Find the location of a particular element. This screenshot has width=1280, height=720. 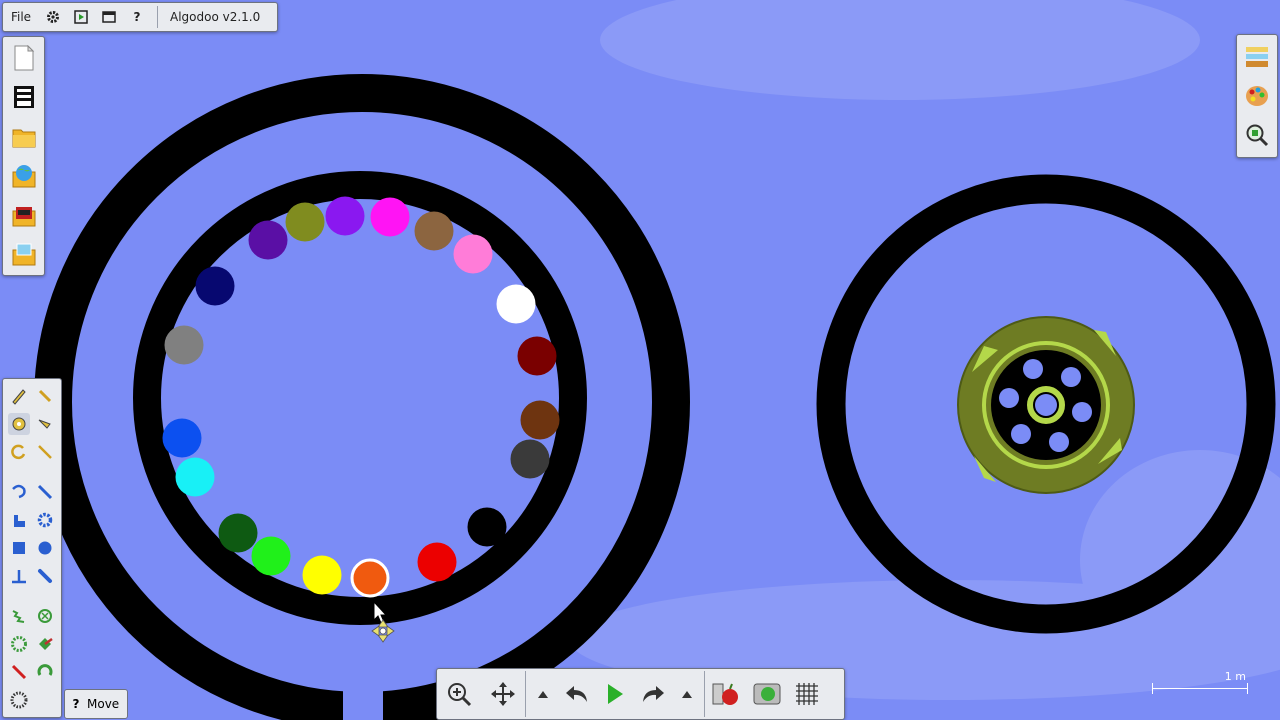

ball-navy is located at coordinates (215, 286).